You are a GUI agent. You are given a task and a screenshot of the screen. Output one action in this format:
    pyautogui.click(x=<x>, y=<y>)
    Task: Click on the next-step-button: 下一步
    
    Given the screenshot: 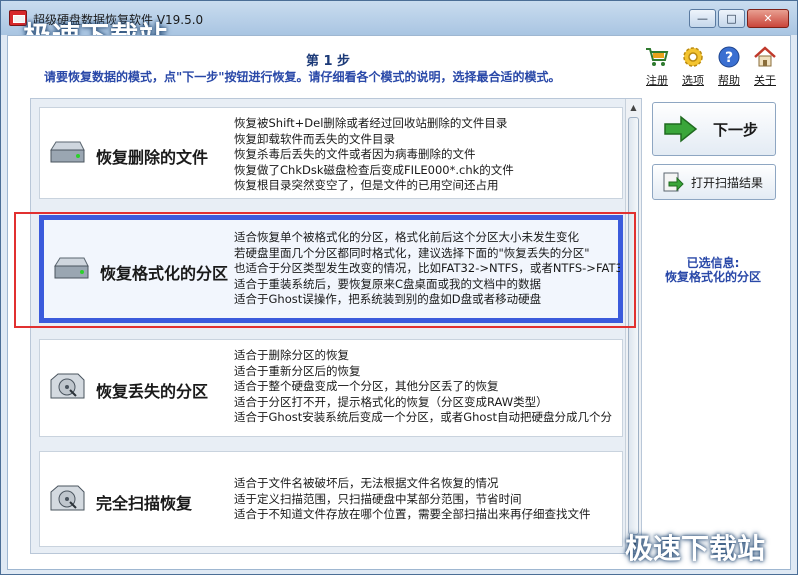 What is the action you would take?
    pyautogui.click(x=714, y=129)
    